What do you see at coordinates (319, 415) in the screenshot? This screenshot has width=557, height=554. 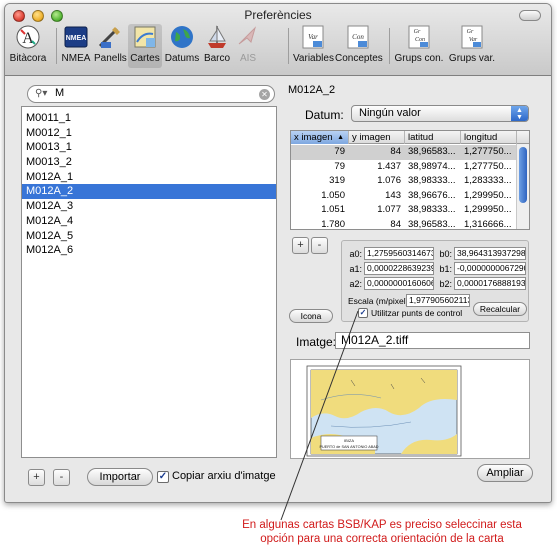 I see `annotation-pointer` at bounding box center [319, 415].